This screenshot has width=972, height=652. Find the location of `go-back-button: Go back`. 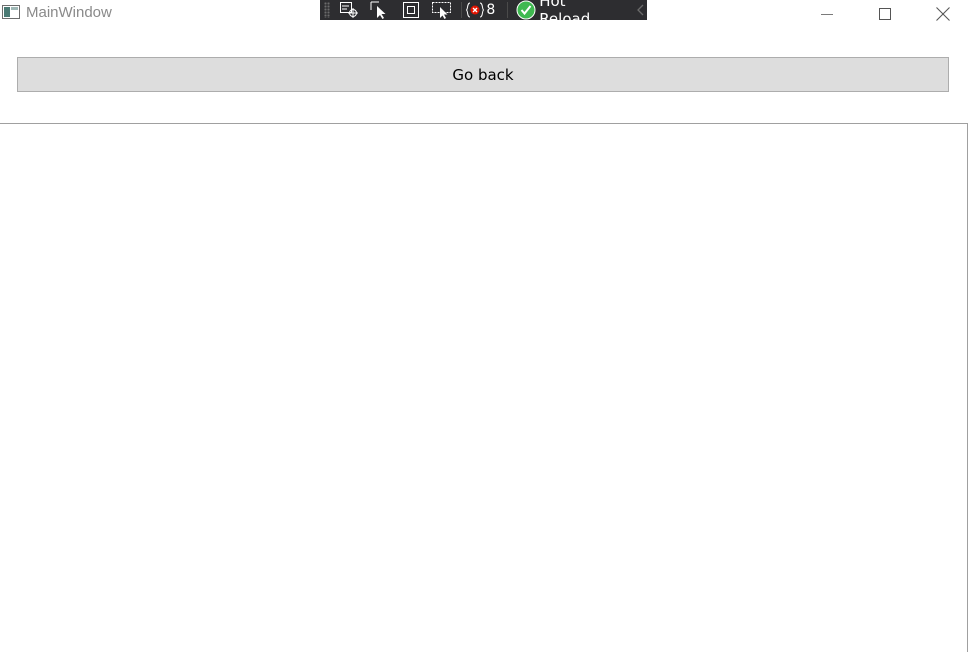

go-back-button: Go back is located at coordinates (483, 74).